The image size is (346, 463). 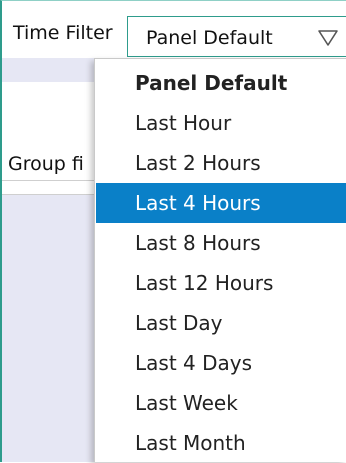 What do you see at coordinates (221, 443) in the screenshot?
I see `dropdown-option-last-month: Last Month` at bounding box center [221, 443].